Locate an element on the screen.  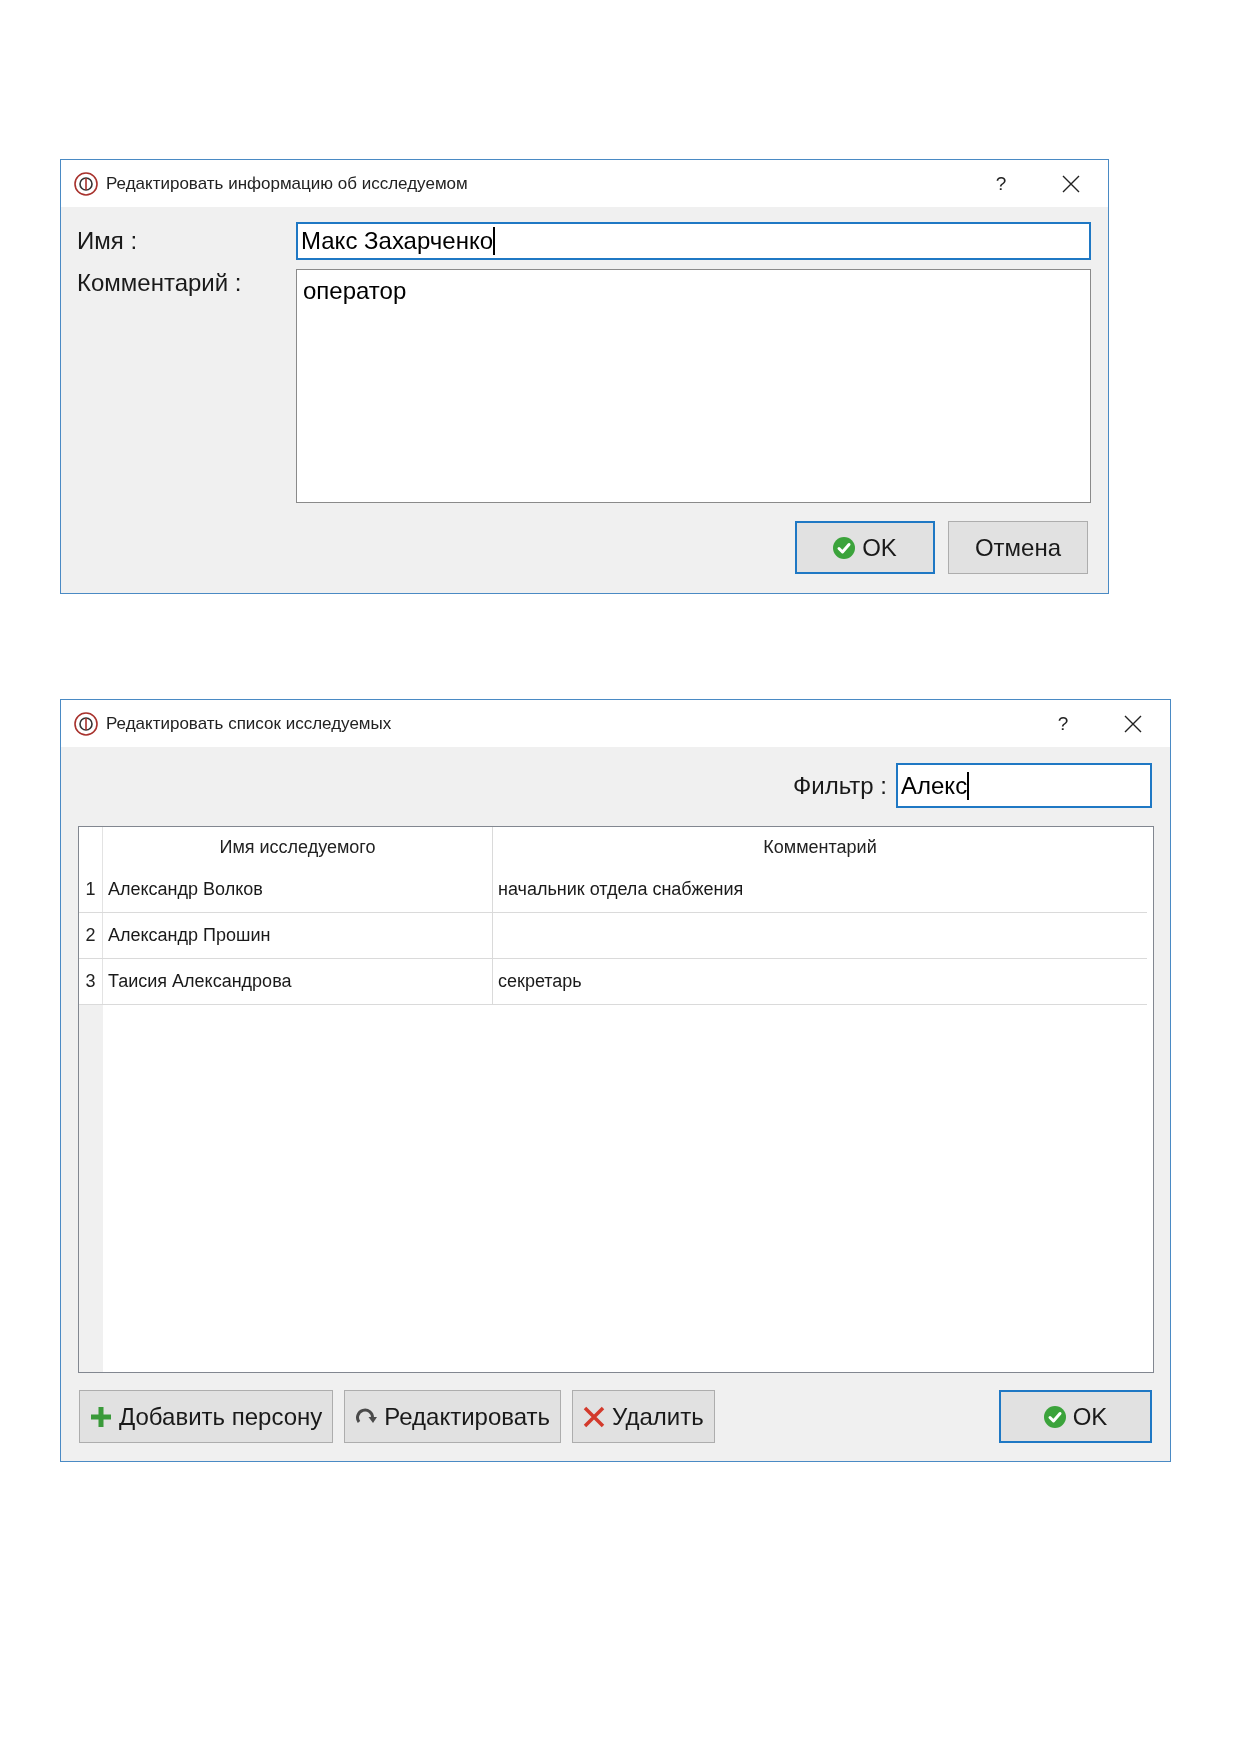
row-number: 3 is located at coordinates (91, 981).